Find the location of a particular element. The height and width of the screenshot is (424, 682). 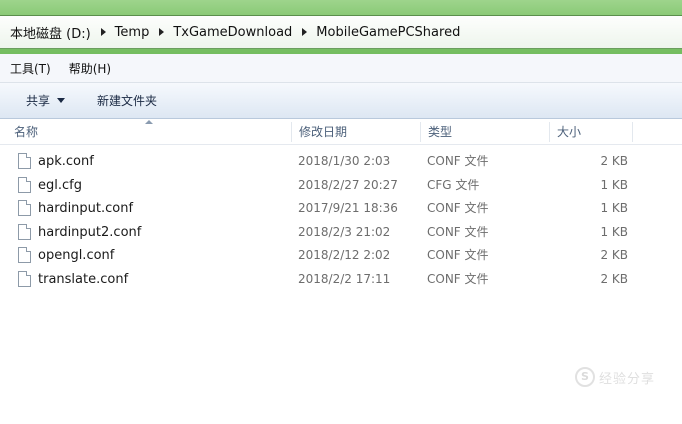

file-name: egl.cfg is located at coordinates (60, 185).